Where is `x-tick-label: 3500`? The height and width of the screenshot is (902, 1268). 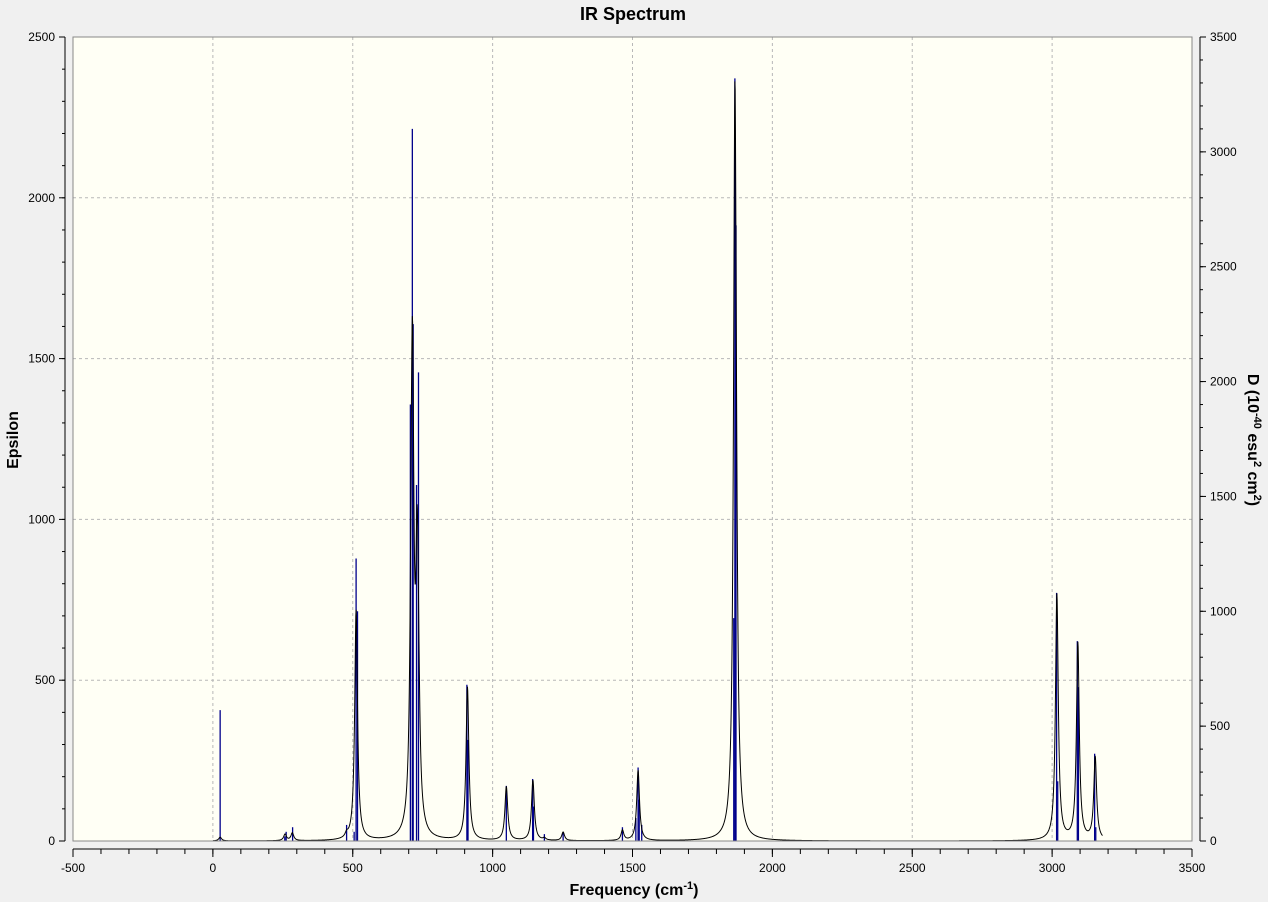
x-tick-label: 3500 is located at coordinates (1192, 868).